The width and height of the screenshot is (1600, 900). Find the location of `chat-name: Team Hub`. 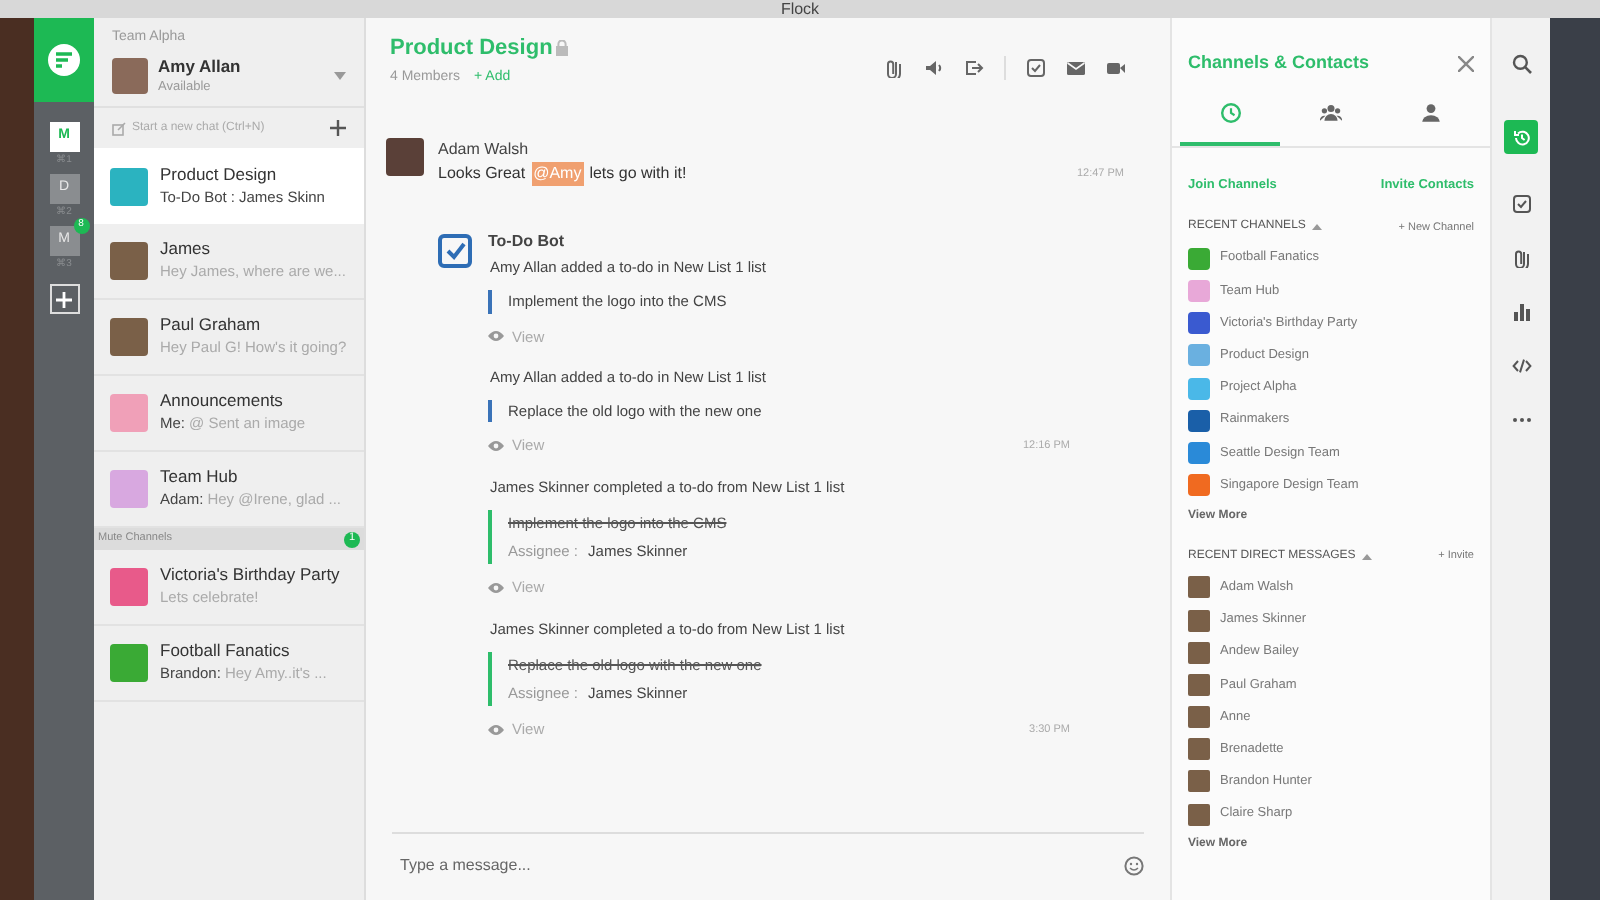

chat-name: Team Hub is located at coordinates (200, 477).